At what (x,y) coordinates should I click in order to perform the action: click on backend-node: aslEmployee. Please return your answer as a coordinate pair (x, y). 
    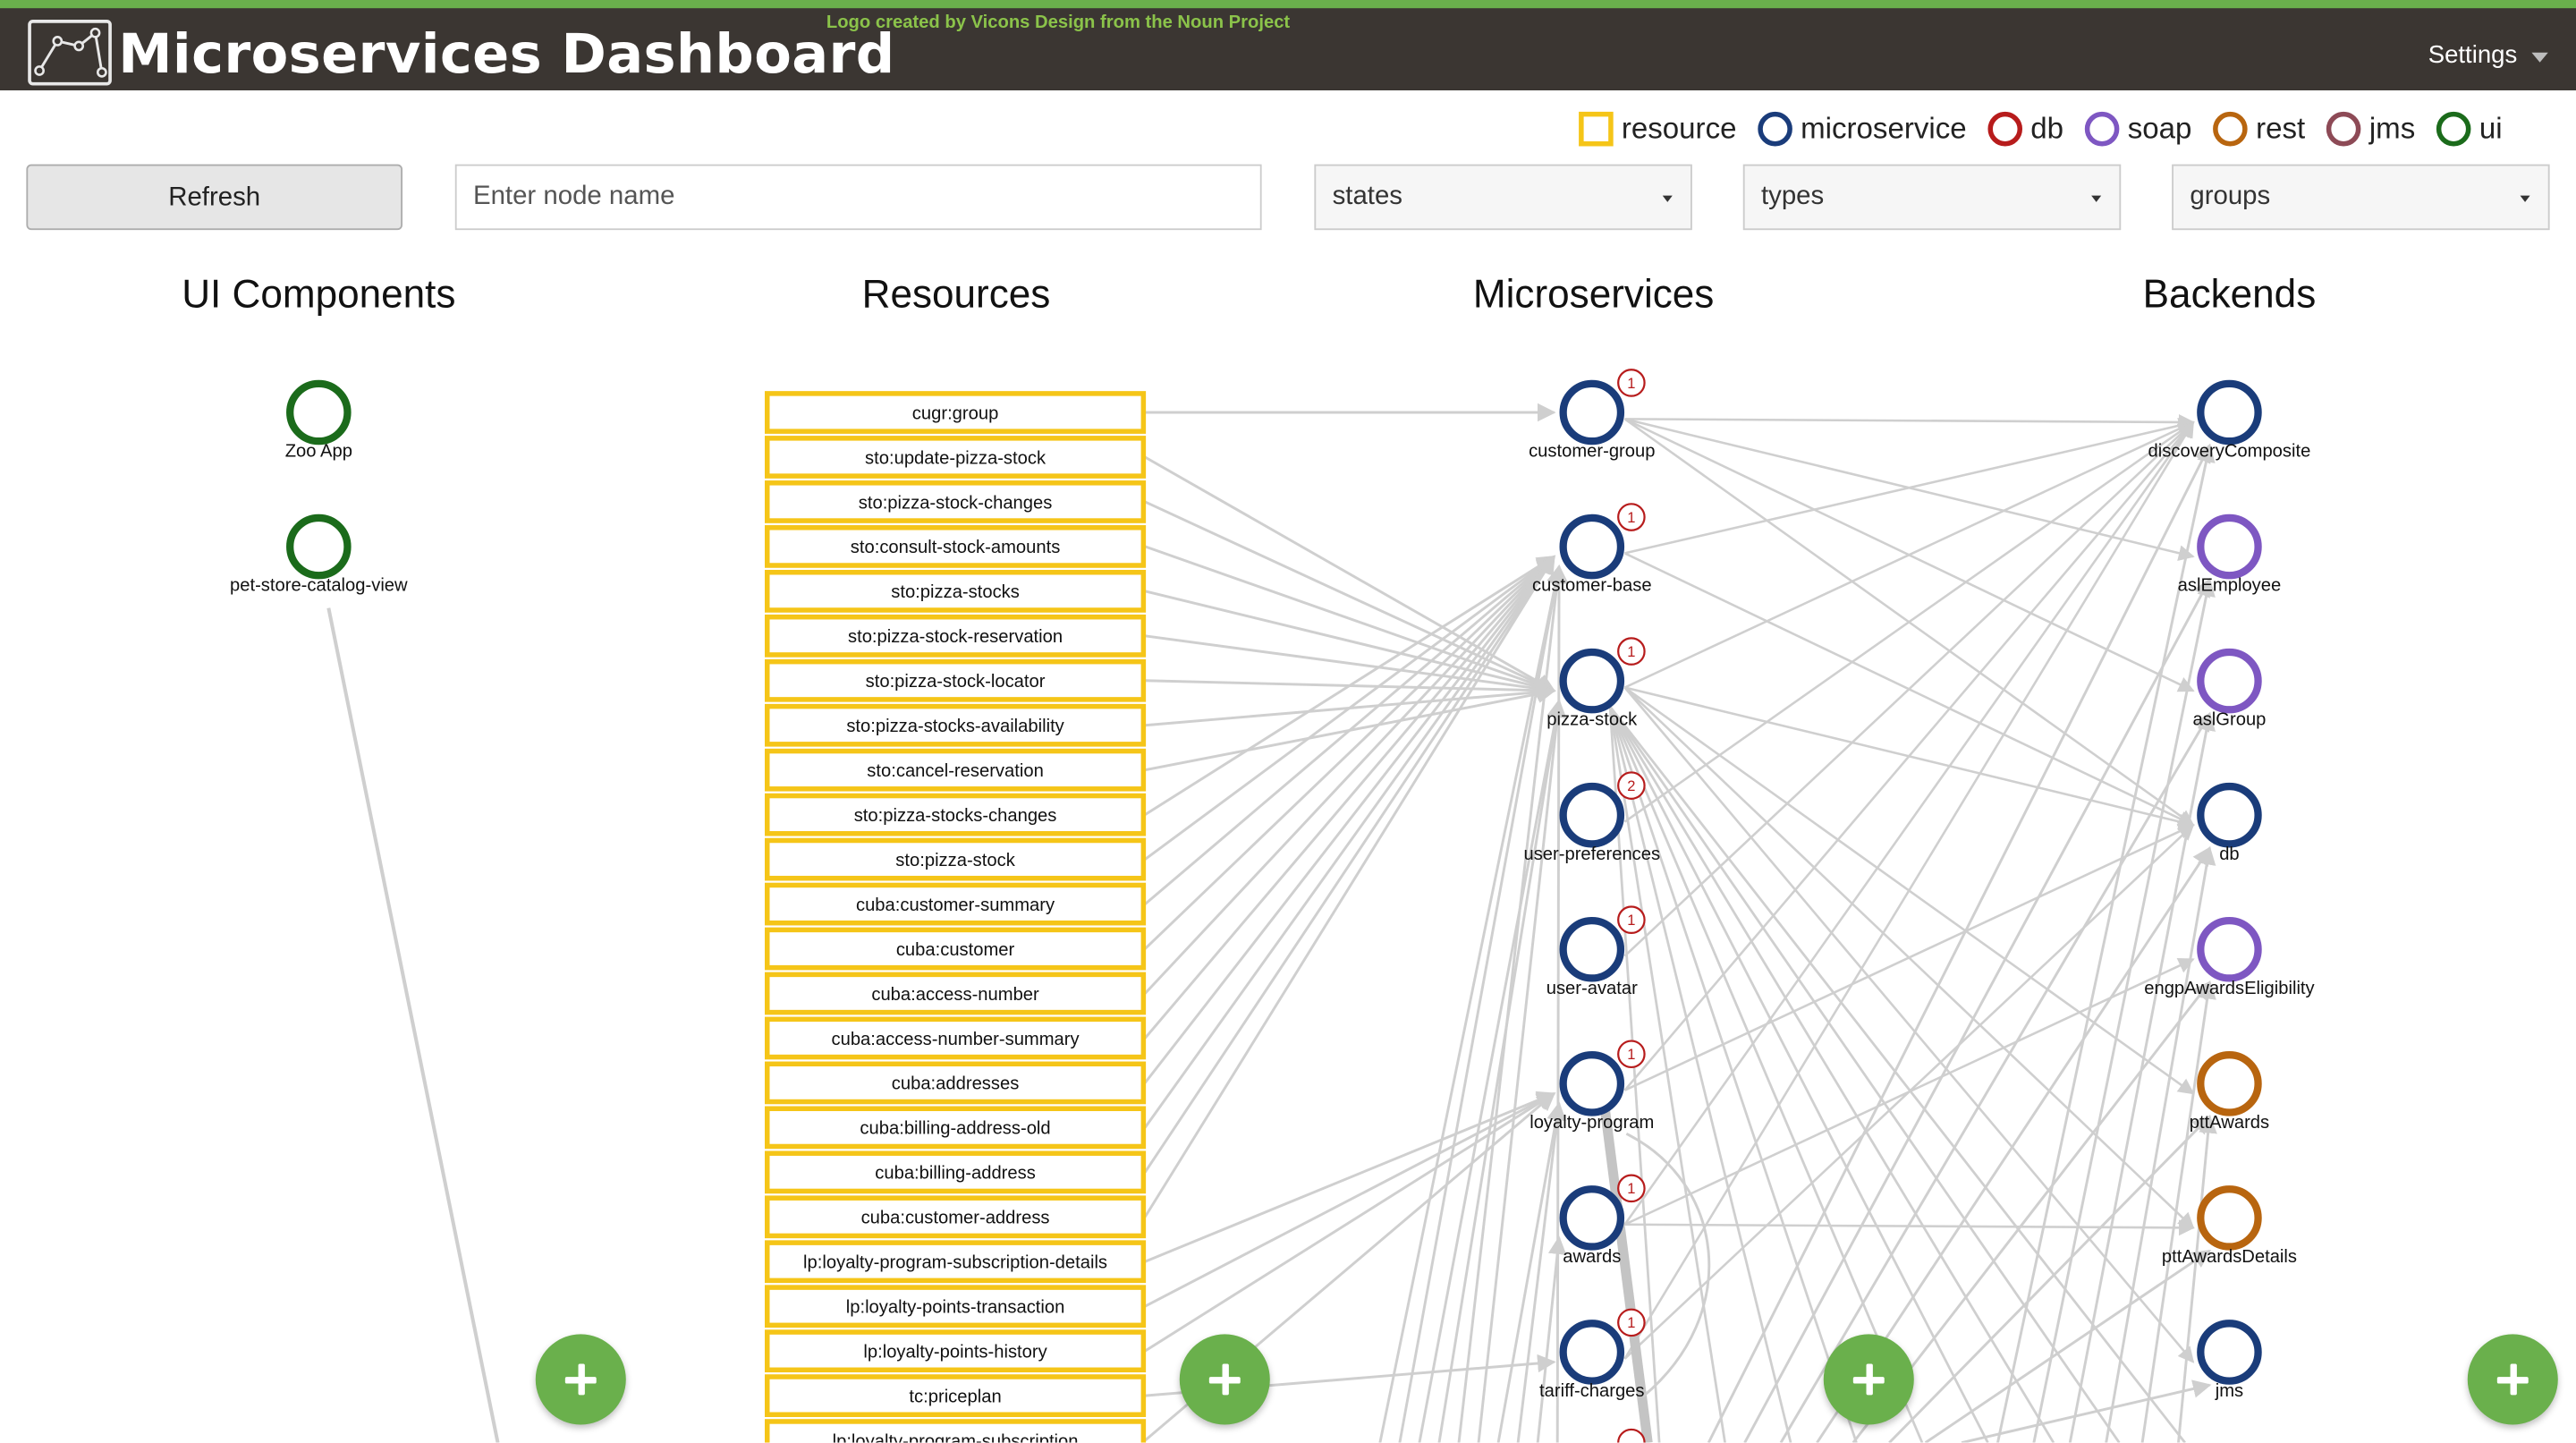
    Looking at the image, I should click on (2230, 555).